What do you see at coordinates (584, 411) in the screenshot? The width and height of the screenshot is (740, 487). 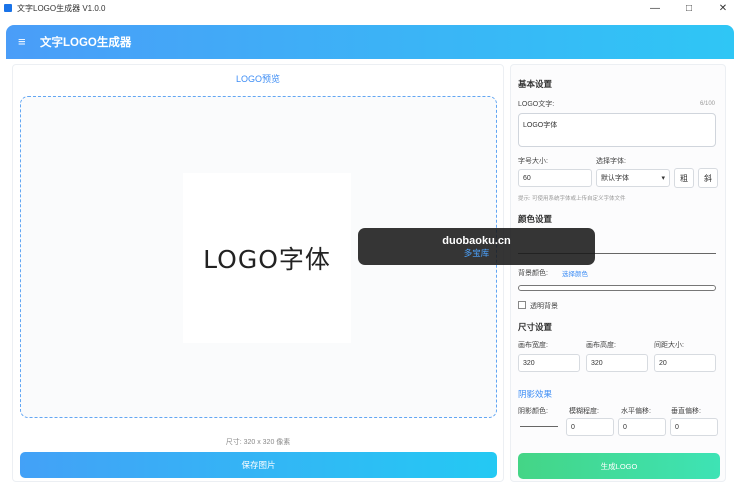 I see `shadow-blur-label: 模糊程度:` at bounding box center [584, 411].